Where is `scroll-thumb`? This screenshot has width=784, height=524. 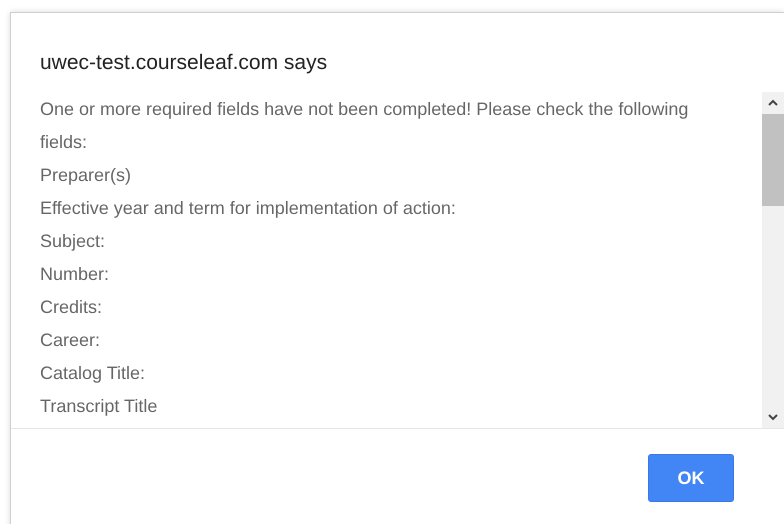
scroll-thumb is located at coordinates (773, 160).